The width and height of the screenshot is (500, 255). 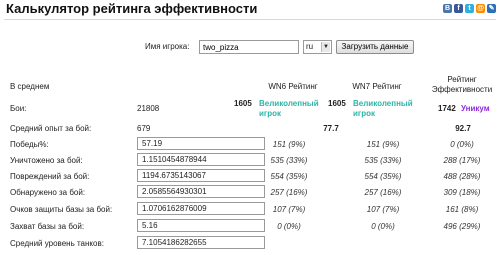 I want to click on wn7-stat-cell: 107 (7%), so click(x=383, y=209).